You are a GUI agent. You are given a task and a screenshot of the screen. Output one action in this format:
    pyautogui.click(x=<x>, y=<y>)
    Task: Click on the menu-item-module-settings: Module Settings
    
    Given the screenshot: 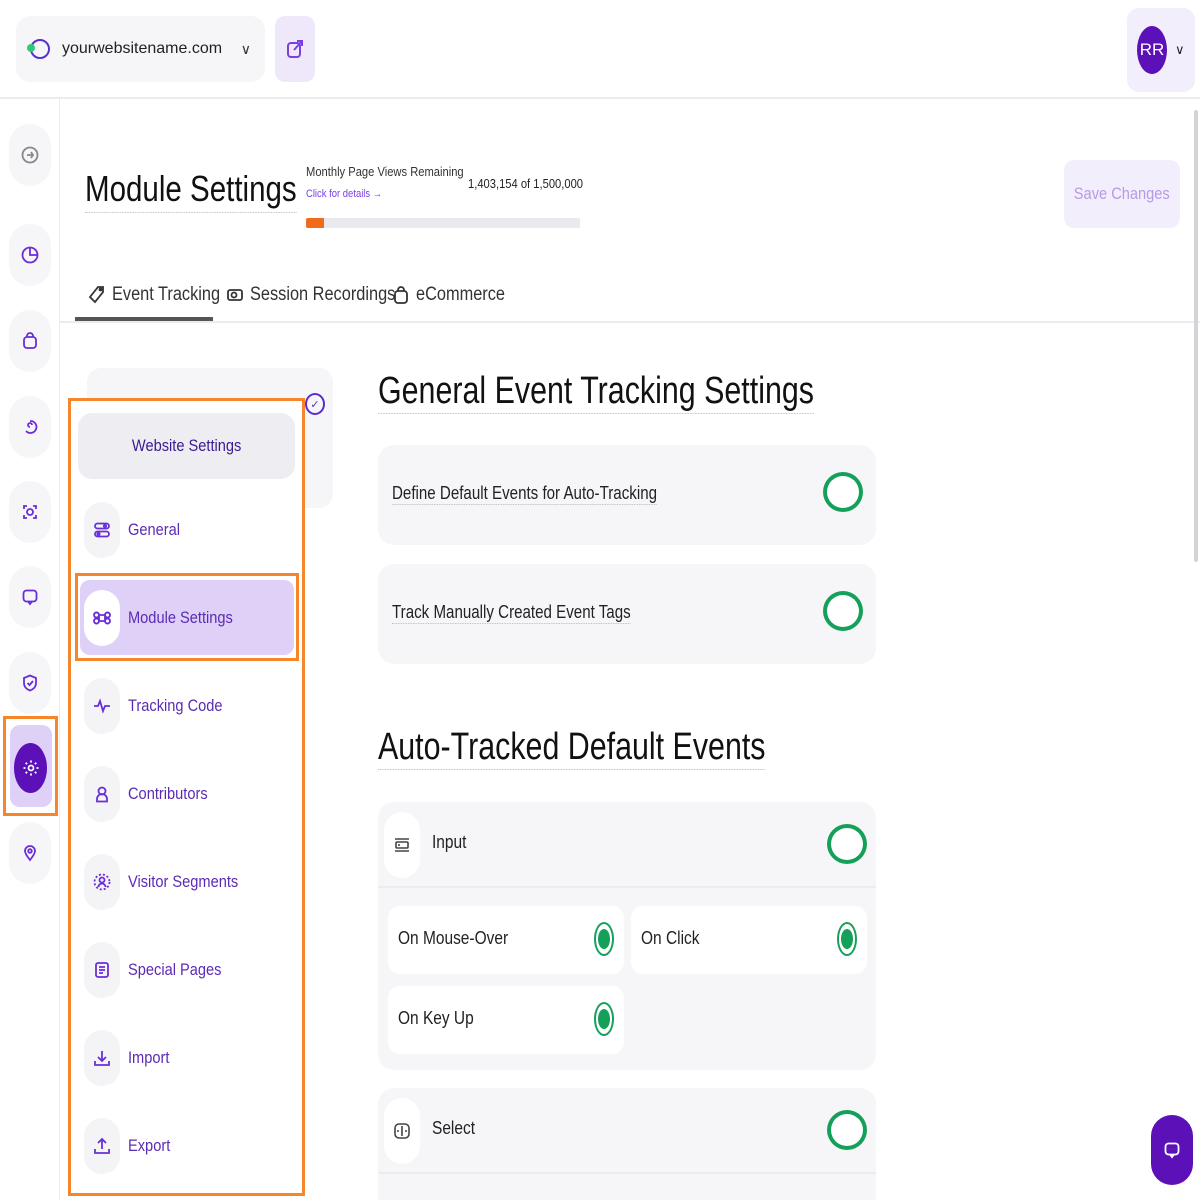 What is the action you would take?
    pyautogui.click(x=189, y=618)
    